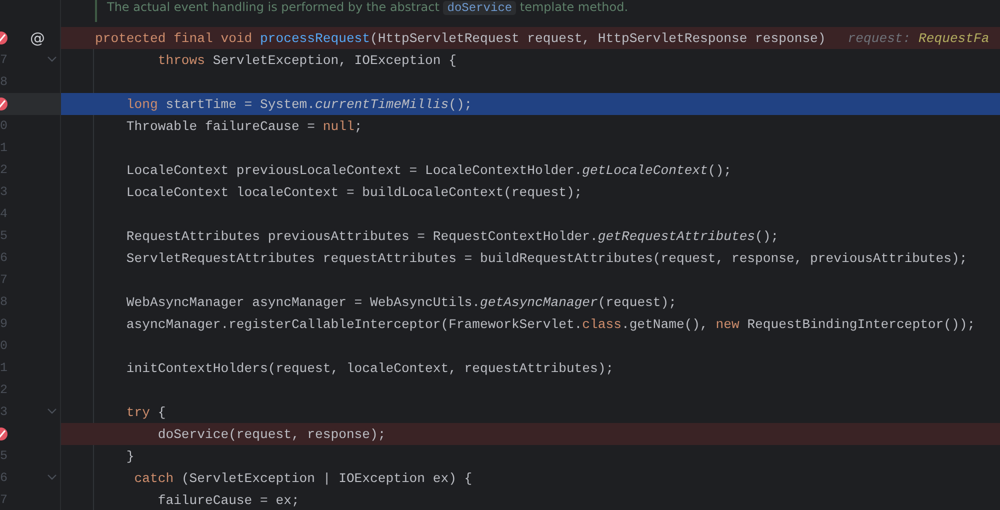 The height and width of the screenshot is (510, 1000). What do you see at coordinates (460, 38) in the screenshot?
I see `code-line: protected final void processRequest(HttpServletRequest request, HttpServletResponse response)` at bounding box center [460, 38].